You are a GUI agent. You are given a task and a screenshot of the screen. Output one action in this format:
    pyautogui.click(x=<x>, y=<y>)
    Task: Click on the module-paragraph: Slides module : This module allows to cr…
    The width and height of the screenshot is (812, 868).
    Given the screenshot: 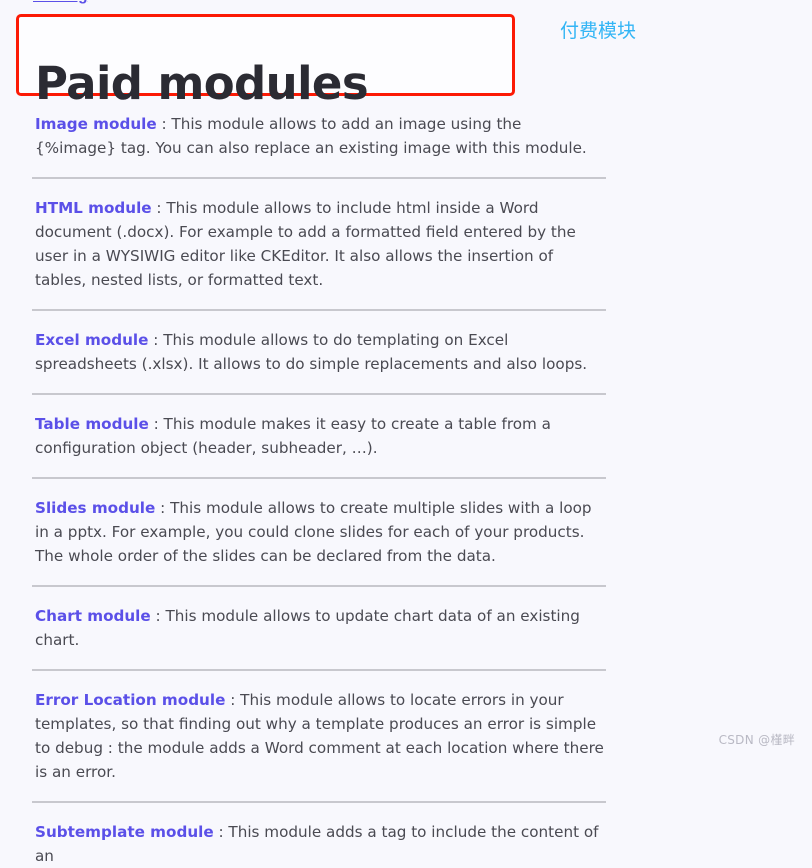 What is the action you would take?
    pyautogui.click(x=406, y=528)
    